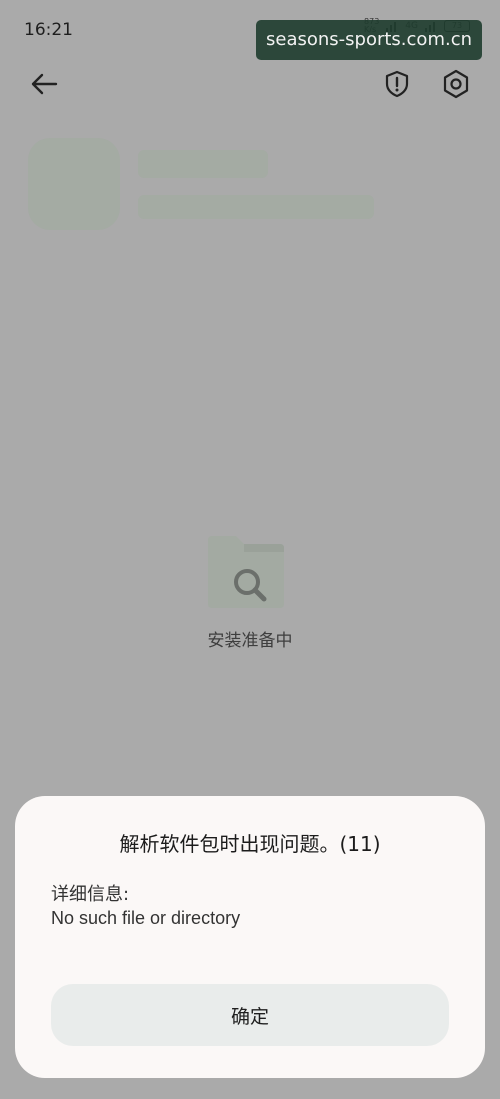 The width and height of the screenshot is (500, 1099). I want to click on status-label: 安装准备中, so click(250, 641).